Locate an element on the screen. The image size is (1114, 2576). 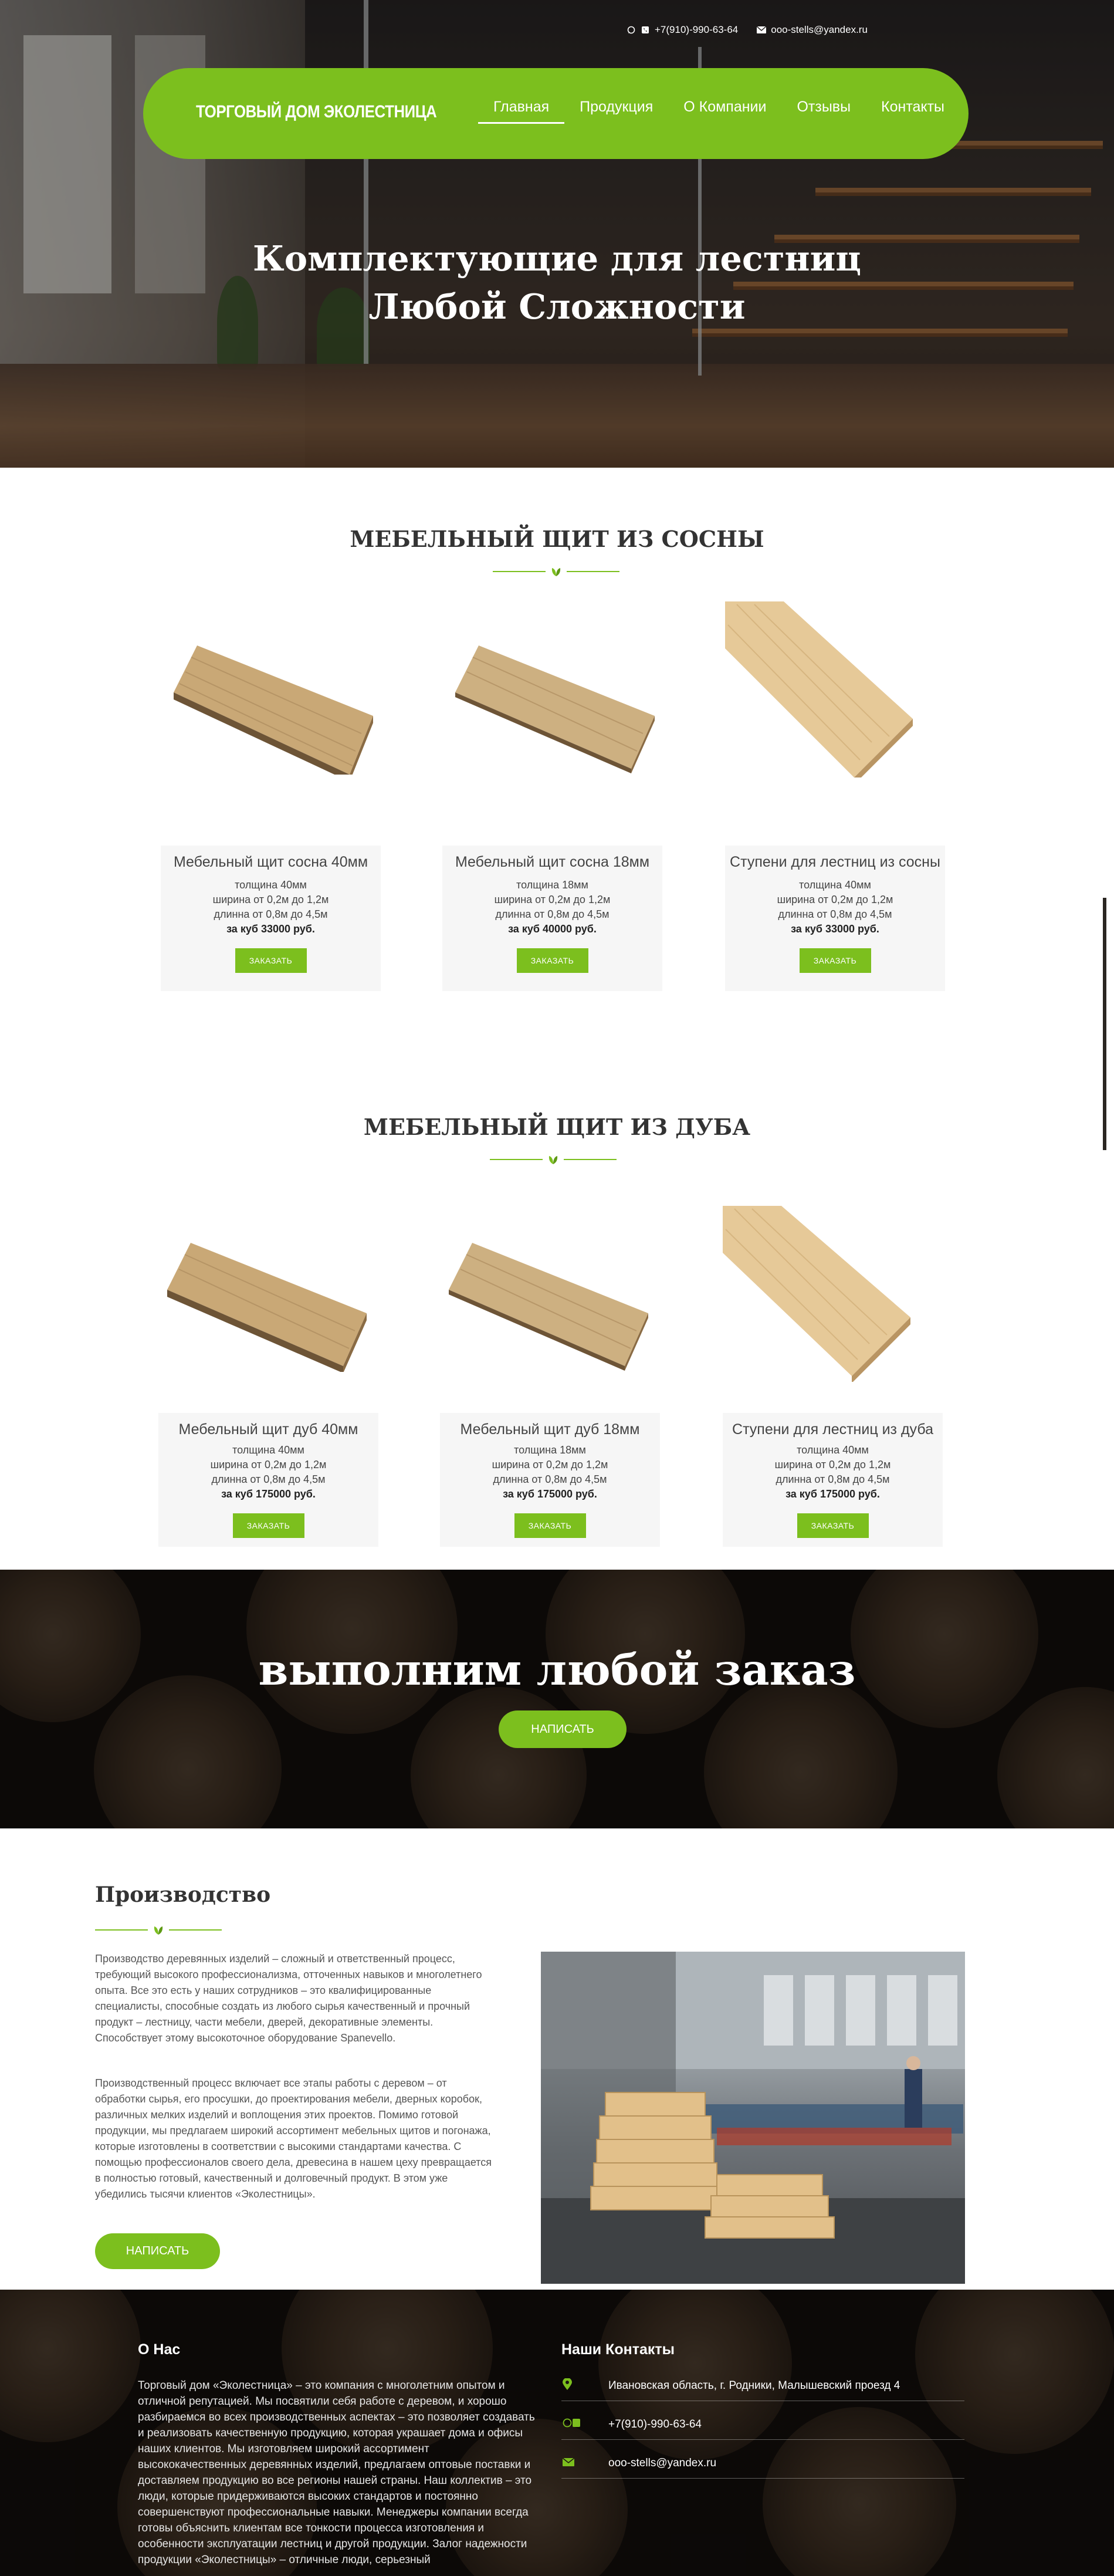
footer-email-text: ooo-stells@yandex.ru is located at coordinates (662, 2463).